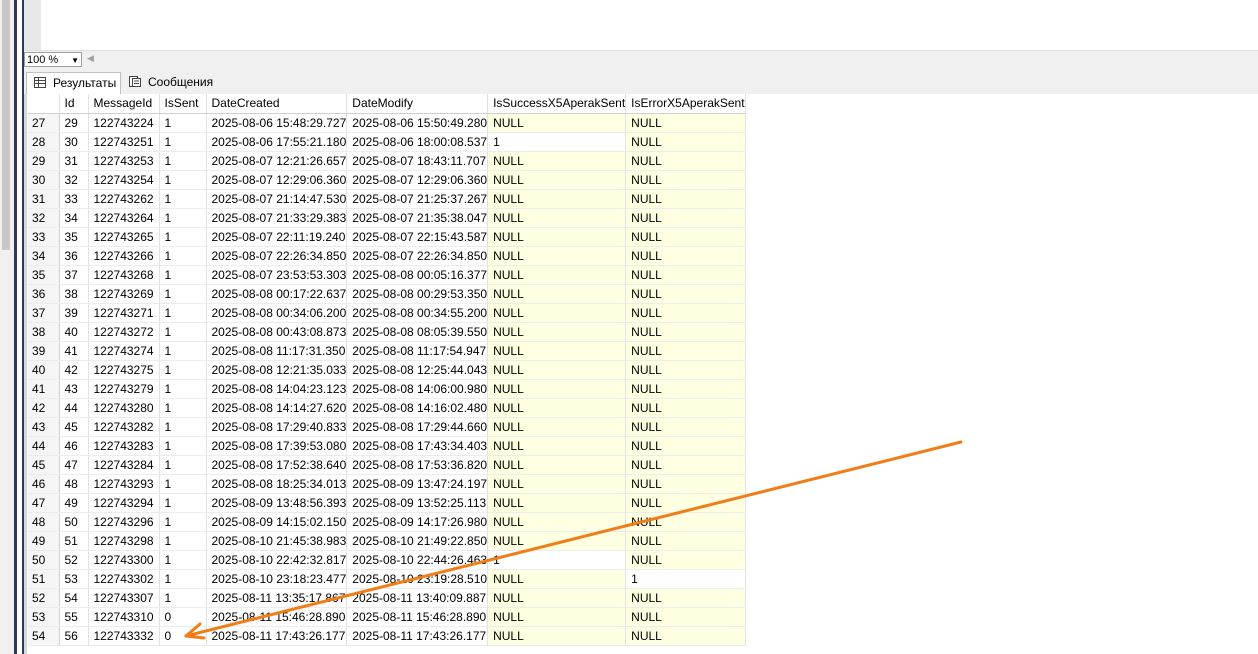  I want to click on cell-datemodify: 2025-08-08 00:34:55.200, so click(417, 313).